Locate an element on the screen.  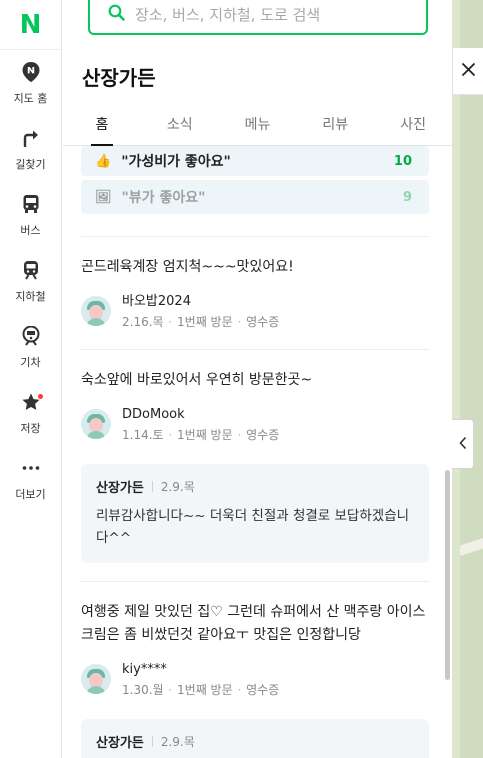
map-canvas is located at coordinates (467, 379).